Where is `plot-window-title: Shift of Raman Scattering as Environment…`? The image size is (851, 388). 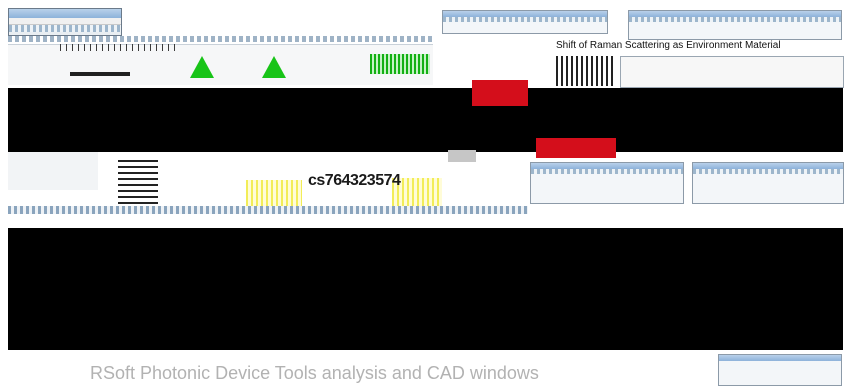 plot-window-title: Shift of Raman Scattering as Environment… is located at coordinates (668, 45).